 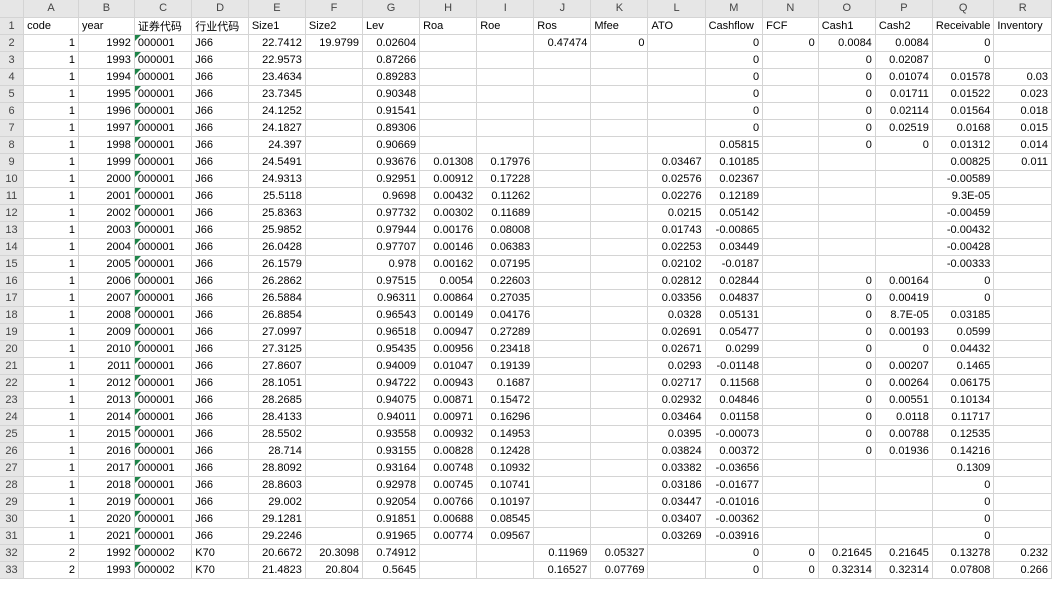 I want to click on cell-c24: 000001, so click(x=163, y=417).